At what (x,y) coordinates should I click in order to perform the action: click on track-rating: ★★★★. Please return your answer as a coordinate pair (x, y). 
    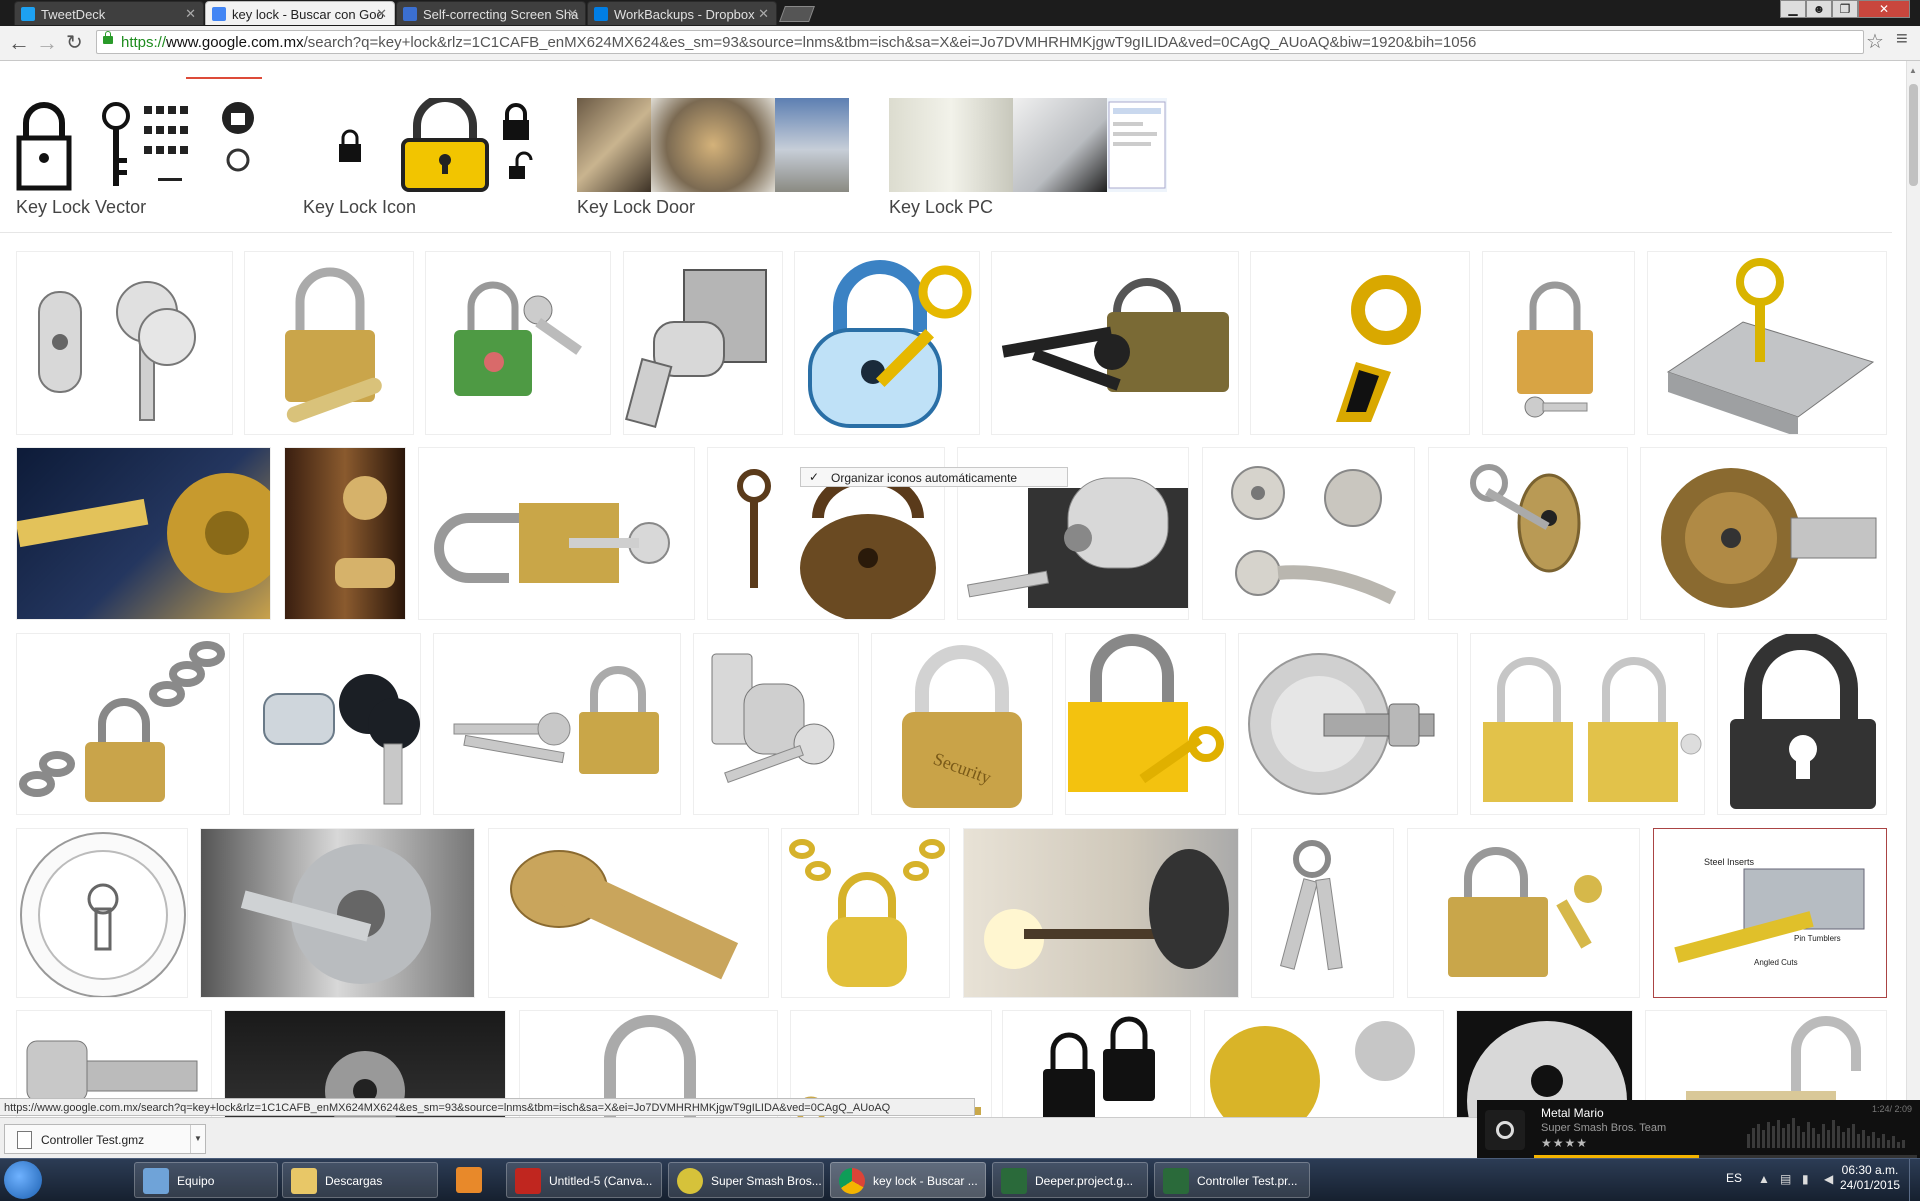
    Looking at the image, I should click on (1564, 1143).